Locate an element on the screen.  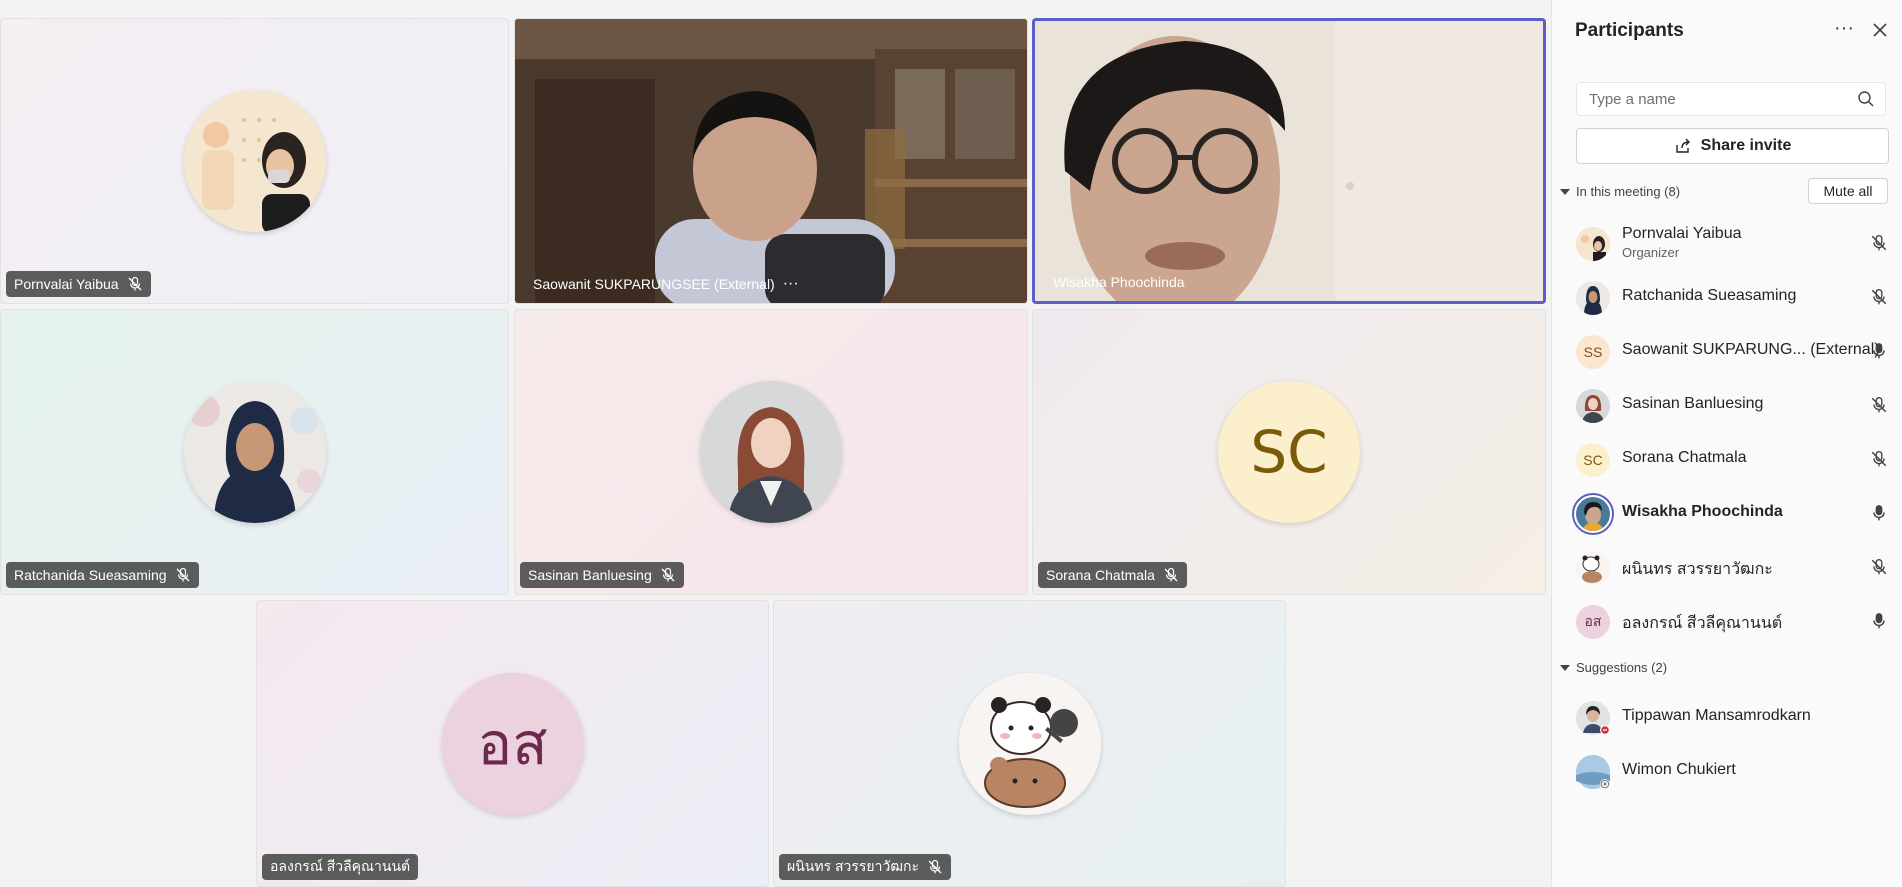
participant-row: Wisakha Phoochinda is located at coordinates (1727, 512).